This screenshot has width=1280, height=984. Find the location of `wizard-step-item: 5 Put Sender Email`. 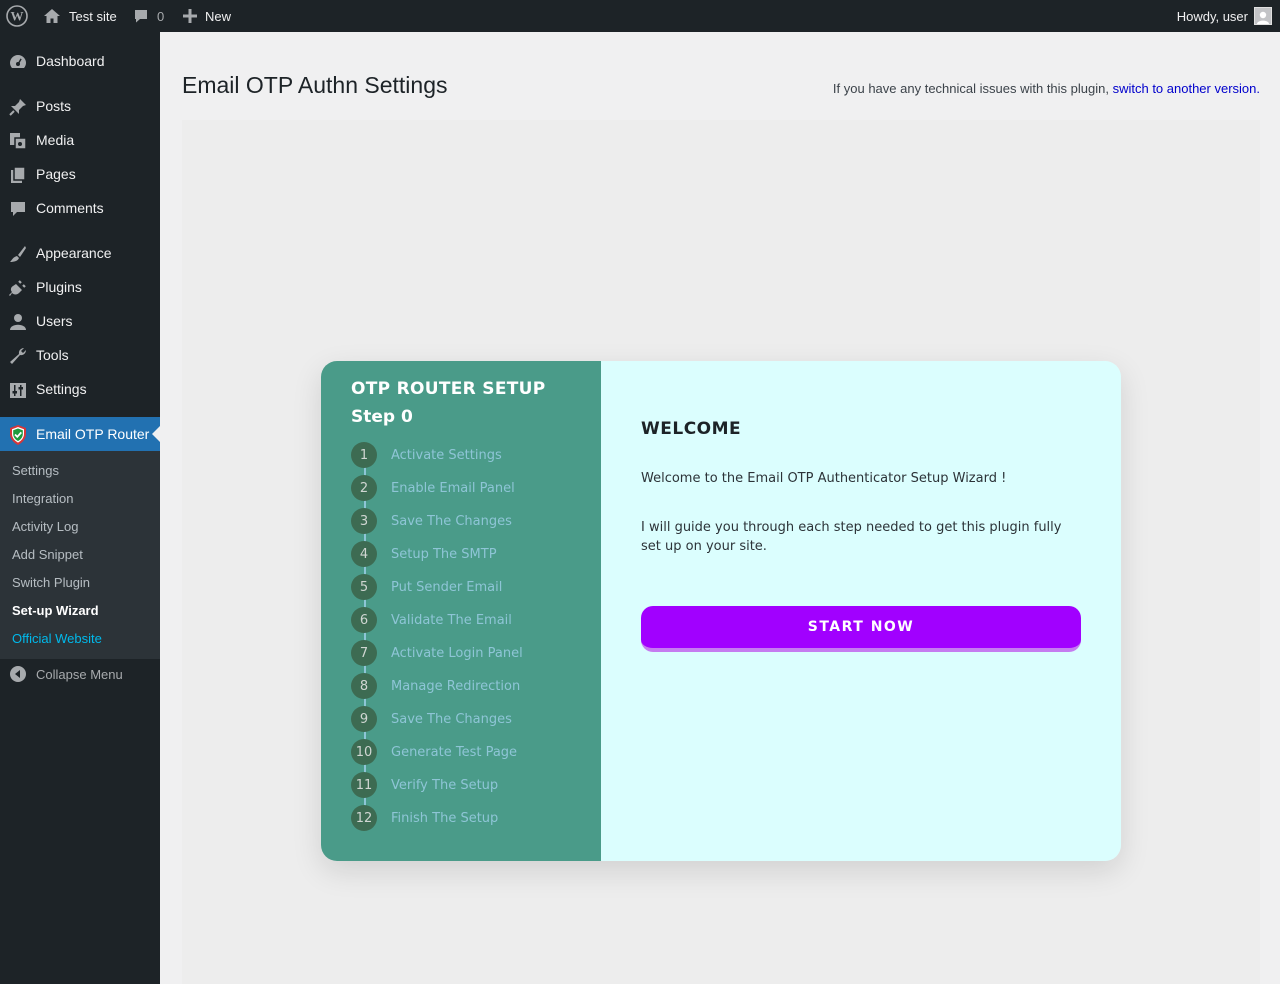

wizard-step-item: 5 Put Sender Email is located at coordinates (426, 587).